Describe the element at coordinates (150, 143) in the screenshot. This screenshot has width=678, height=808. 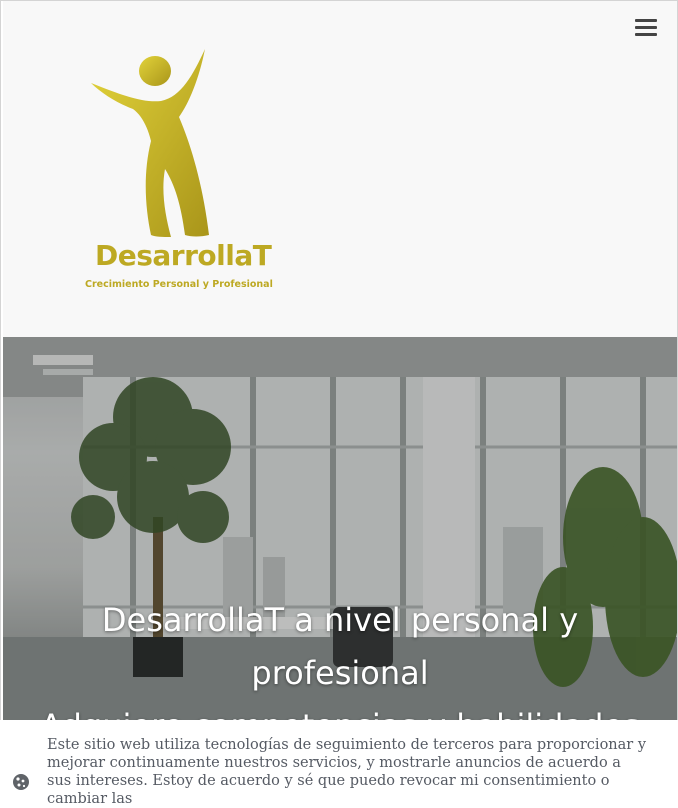
I see `logo-figure-icon` at that location.